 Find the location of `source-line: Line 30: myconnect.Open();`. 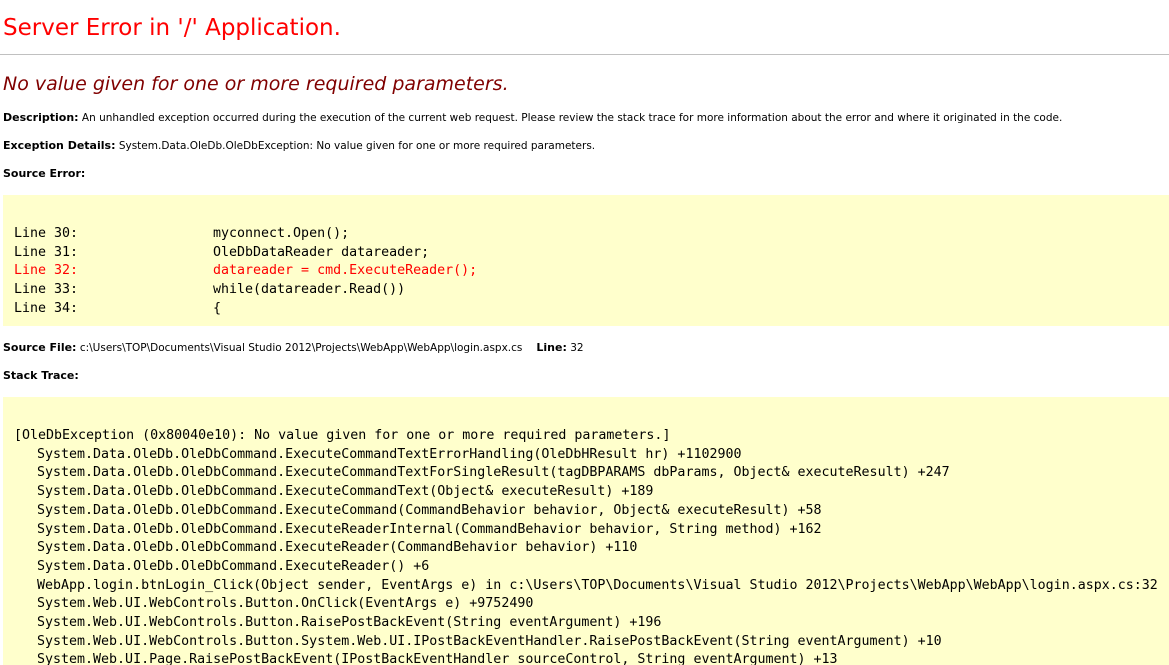

source-line: Line 30: myconnect.Open(); is located at coordinates (591, 234).